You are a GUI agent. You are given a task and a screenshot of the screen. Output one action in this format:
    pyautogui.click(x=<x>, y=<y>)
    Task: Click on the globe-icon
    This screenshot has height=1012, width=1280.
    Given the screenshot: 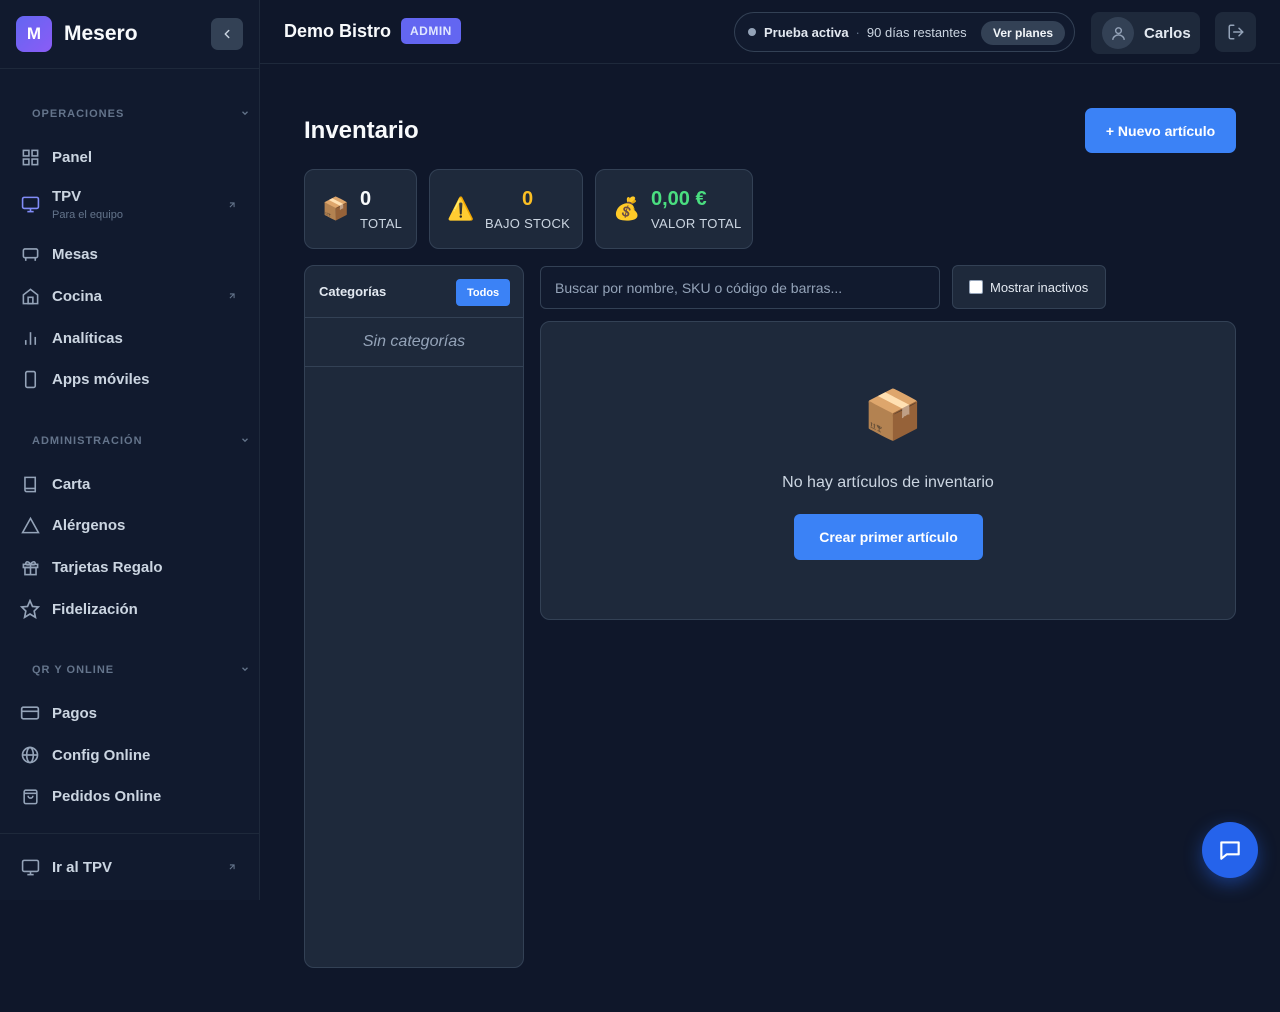 What is the action you would take?
    pyautogui.click(x=30, y=755)
    